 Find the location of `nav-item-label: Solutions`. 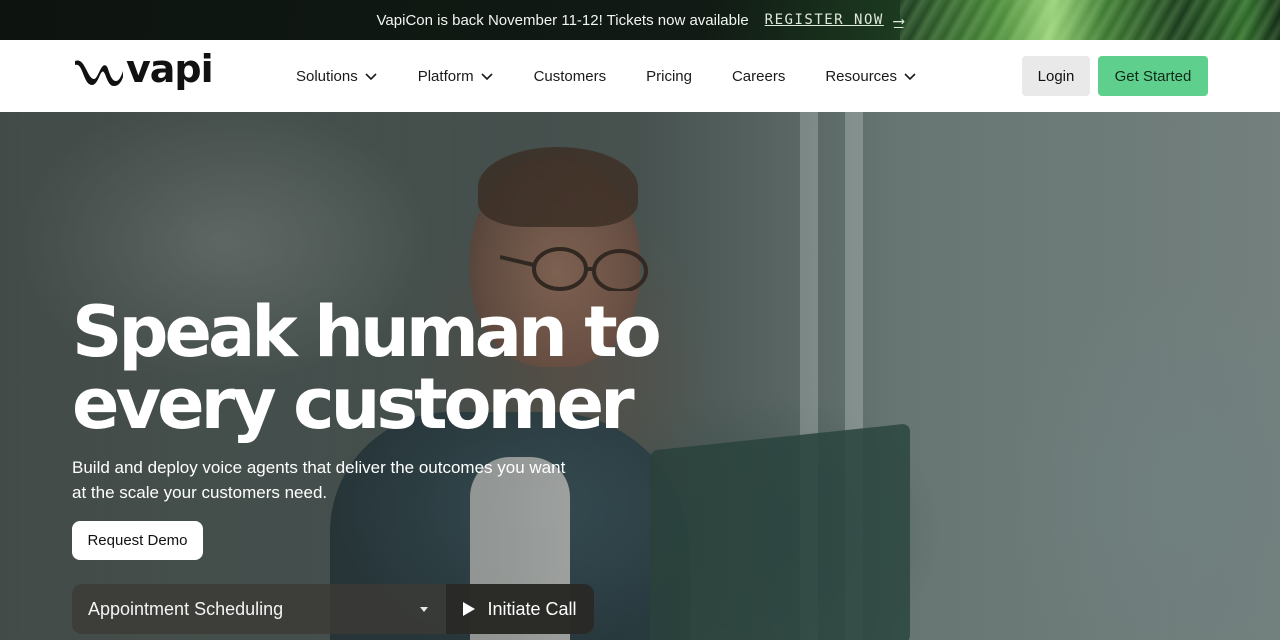

nav-item-label: Solutions is located at coordinates (327, 76).